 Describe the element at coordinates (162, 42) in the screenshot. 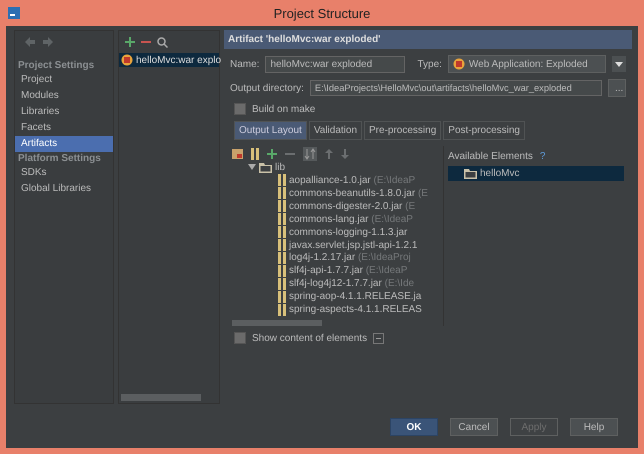

I see `search-icon` at that location.